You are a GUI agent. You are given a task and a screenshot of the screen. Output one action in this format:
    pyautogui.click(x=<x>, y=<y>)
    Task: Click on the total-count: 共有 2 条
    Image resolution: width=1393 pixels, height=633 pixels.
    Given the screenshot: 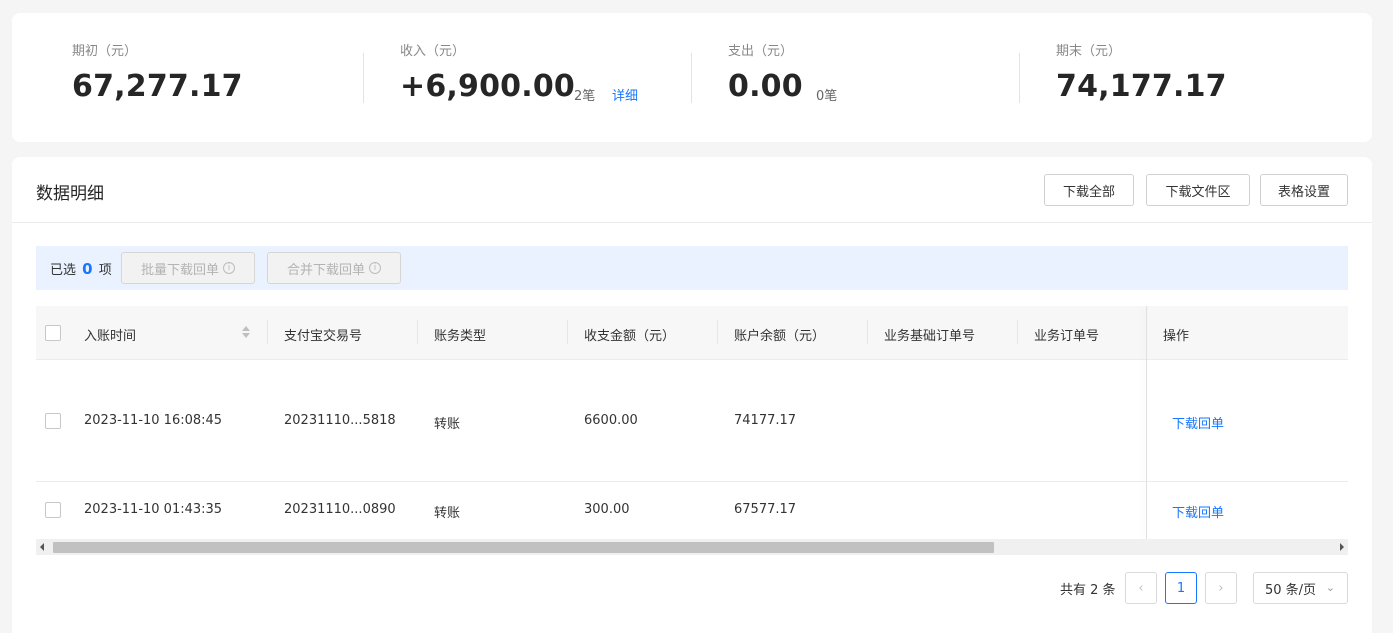 What is the action you would take?
    pyautogui.click(x=1088, y=590)
    